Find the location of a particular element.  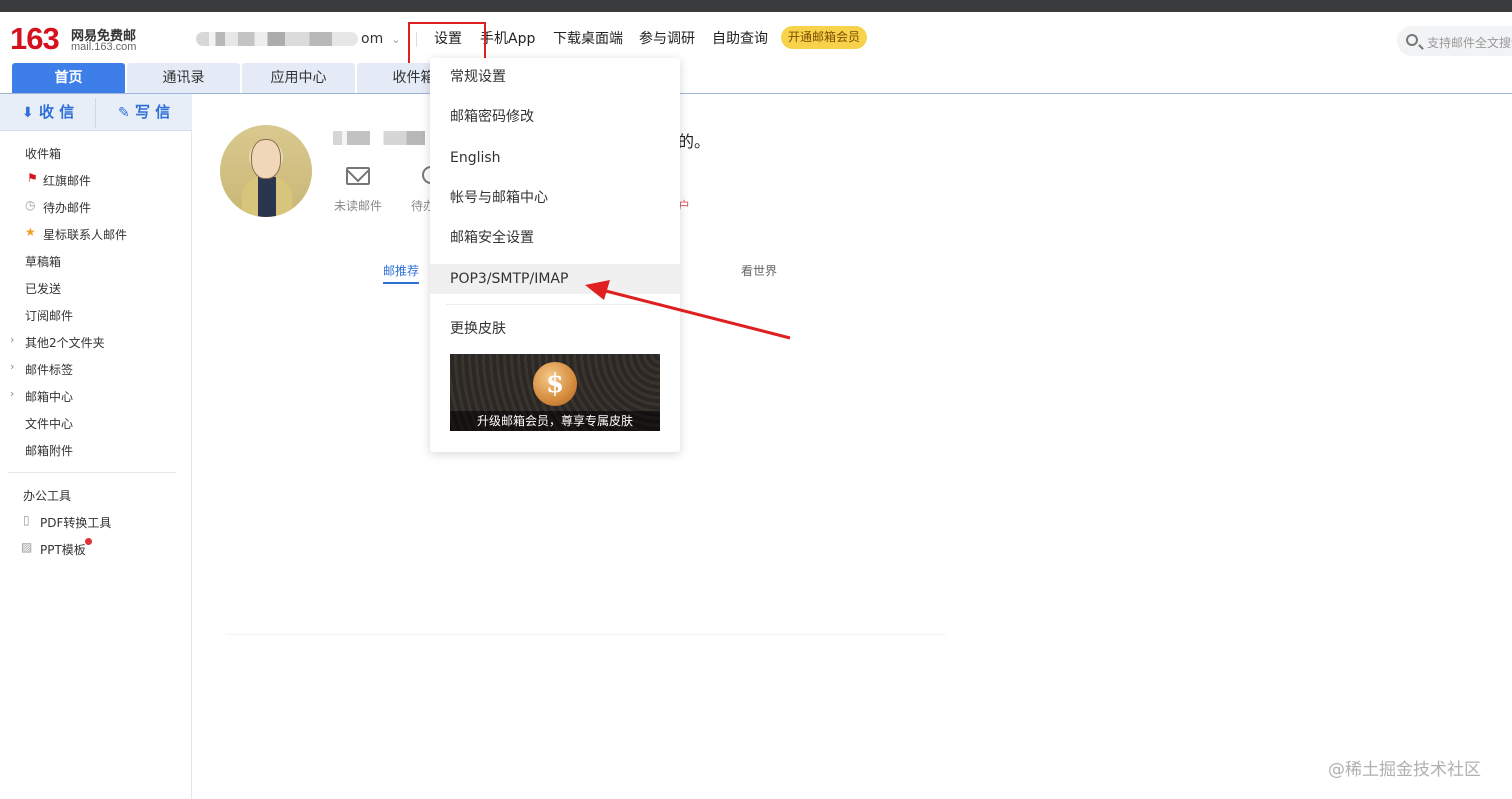

arrow-head is located at coordinates (597, 290).